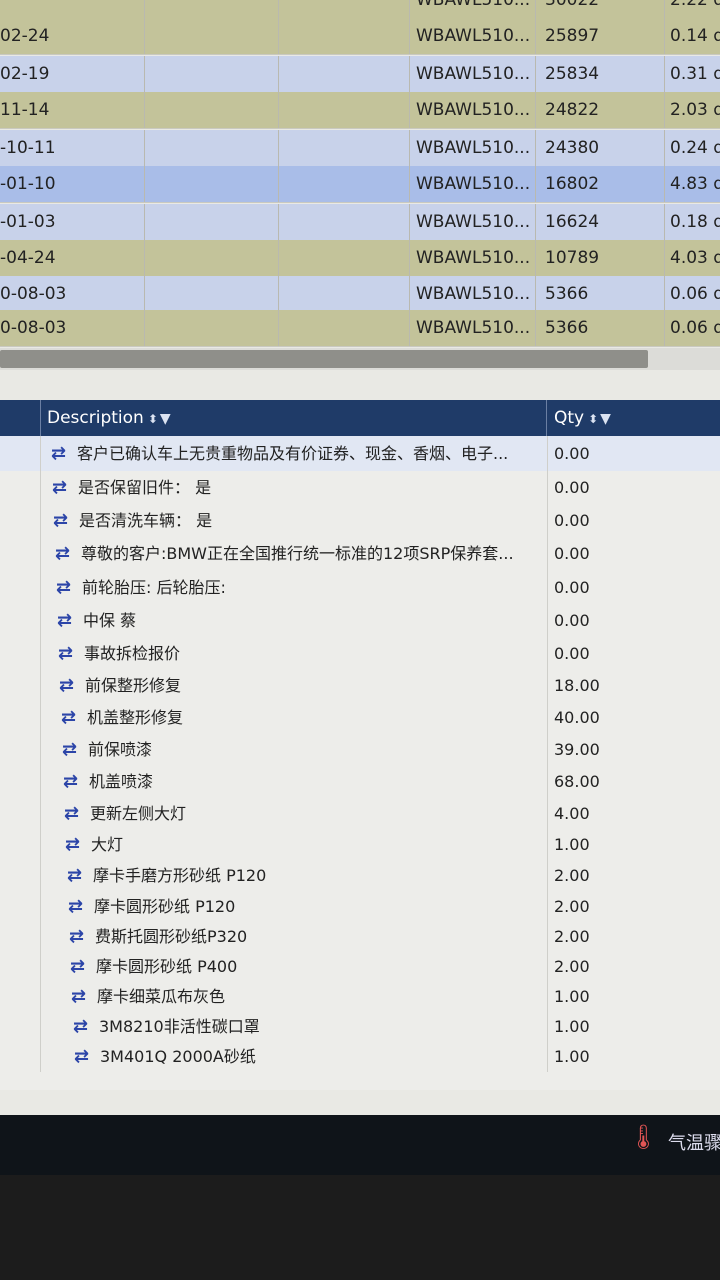 This screenshot has width=720, height=1280. What do you see at coordinates (72, 74) in the screenshot?
I see `date-cell: 02-19` at bounding box center [72, 74].